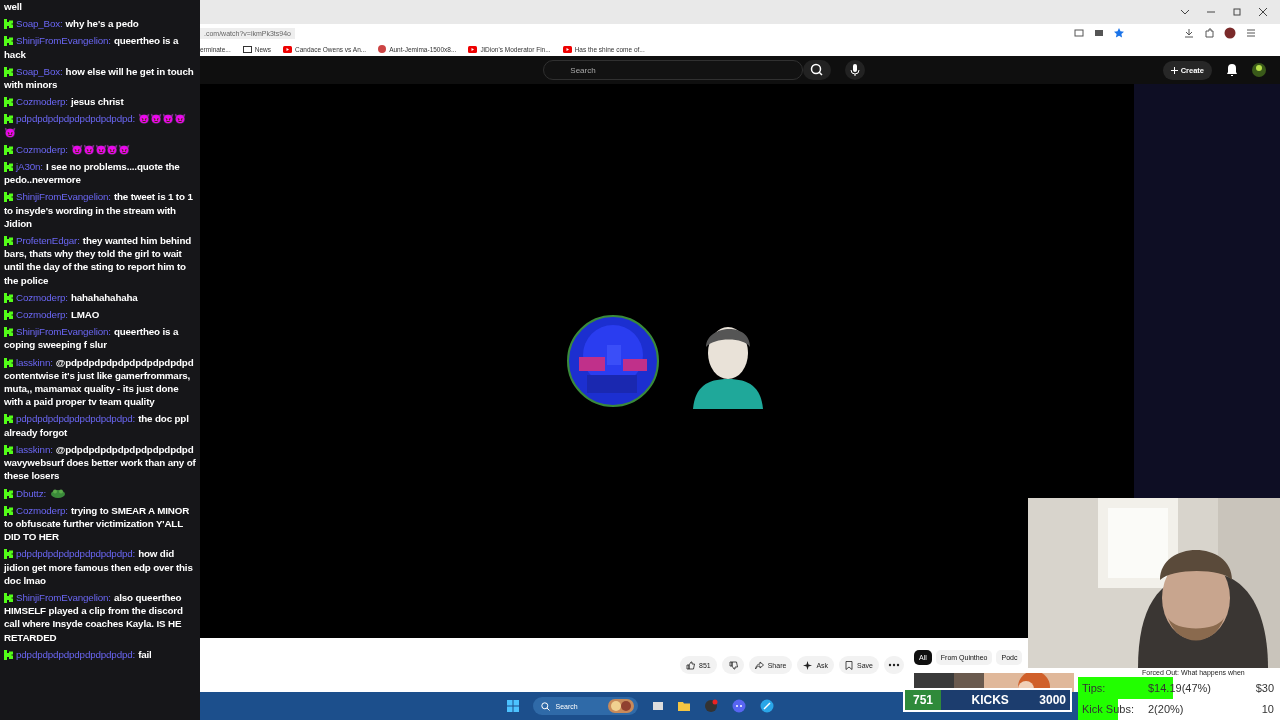 The width and height of the screenshot is (1280, 720). Describe the element at coordinates (1094, 687) in the screenshot. I see `goal-label: Tips:` at that location.